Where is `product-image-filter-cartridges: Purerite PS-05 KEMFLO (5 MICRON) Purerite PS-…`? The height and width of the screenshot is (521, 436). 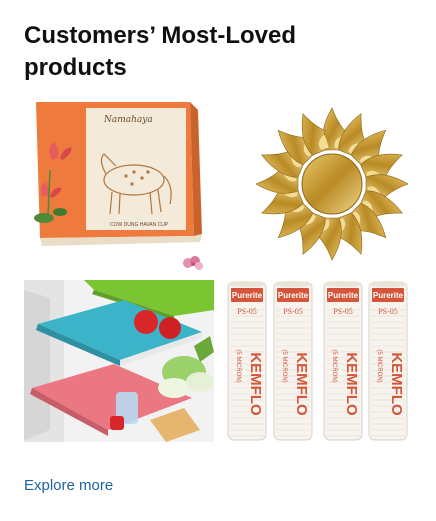
product-image-filter-cartridges: Purerite PS-05 KEMFLO (5 MICRON) Purerite PS-… is located at coordinates (319, 361).